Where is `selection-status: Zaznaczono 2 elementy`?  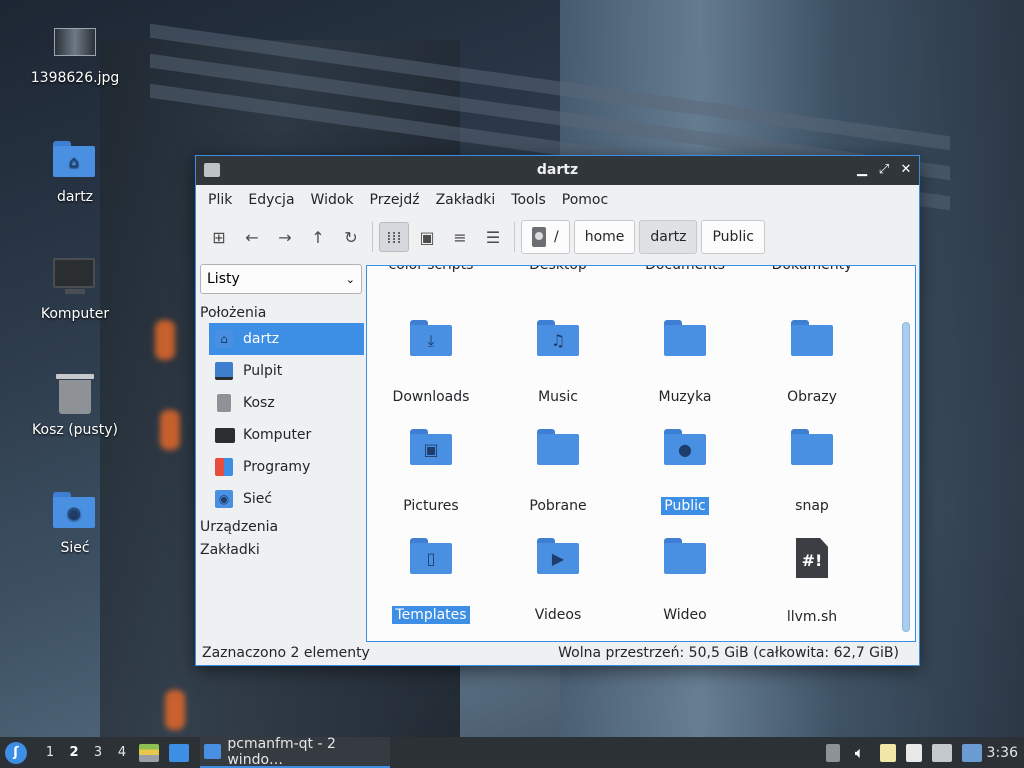
selection-status: Zaznaczono 2 elementy is located at coordinates (286, 653).